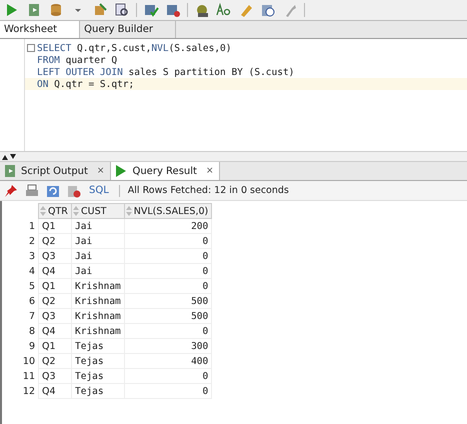 This screenshot has height=424, width=467. I want to click on row-number: 1, so click(20, 226).